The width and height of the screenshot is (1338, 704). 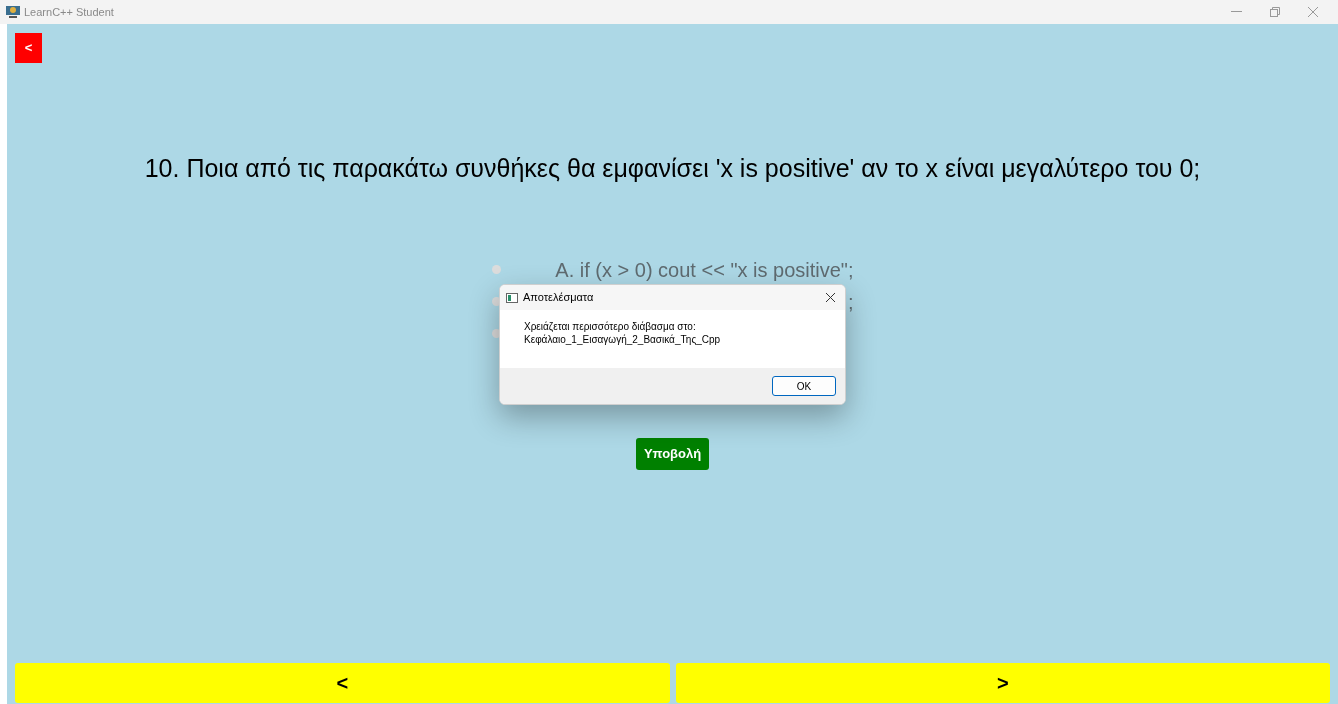 I want to click on next-button: >, so click(x=1002, y=683).